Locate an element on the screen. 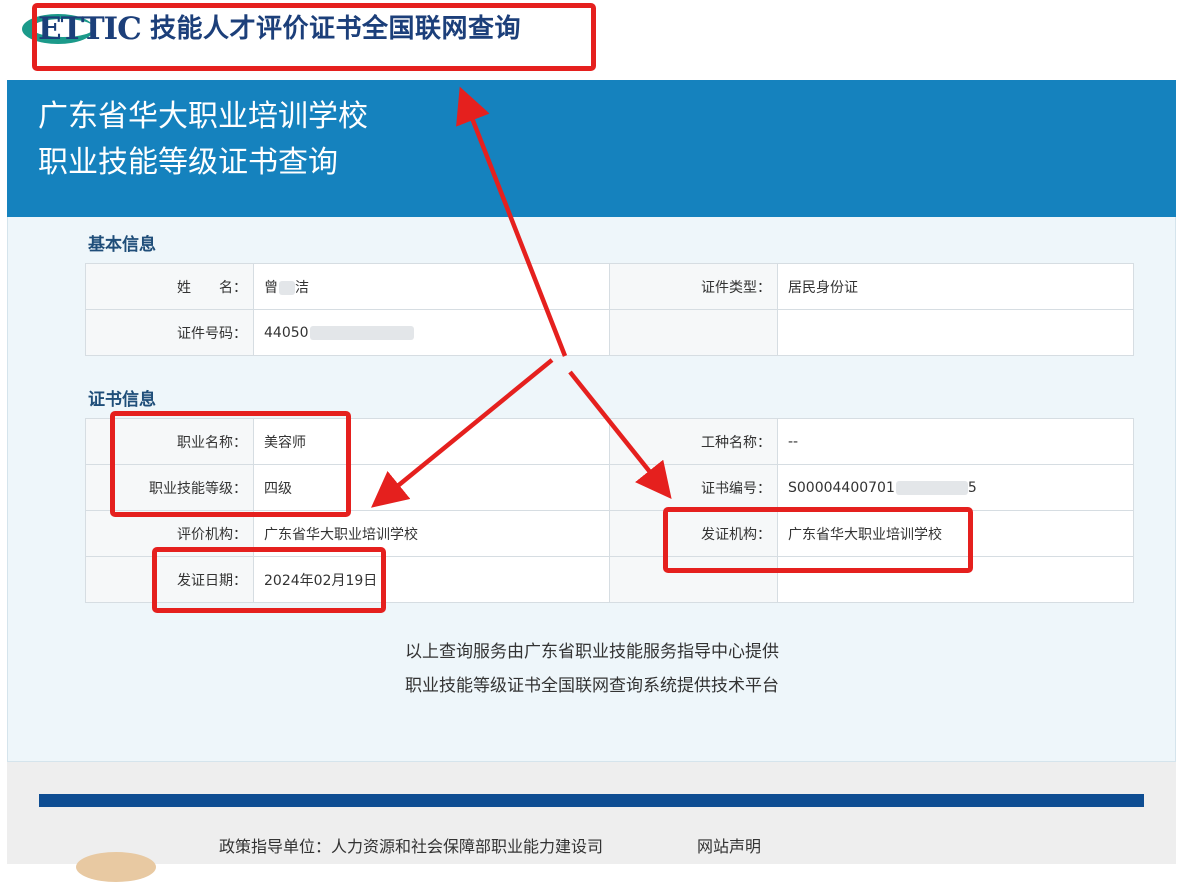  footer-emblem-icon is located at coordinates (116, 867).